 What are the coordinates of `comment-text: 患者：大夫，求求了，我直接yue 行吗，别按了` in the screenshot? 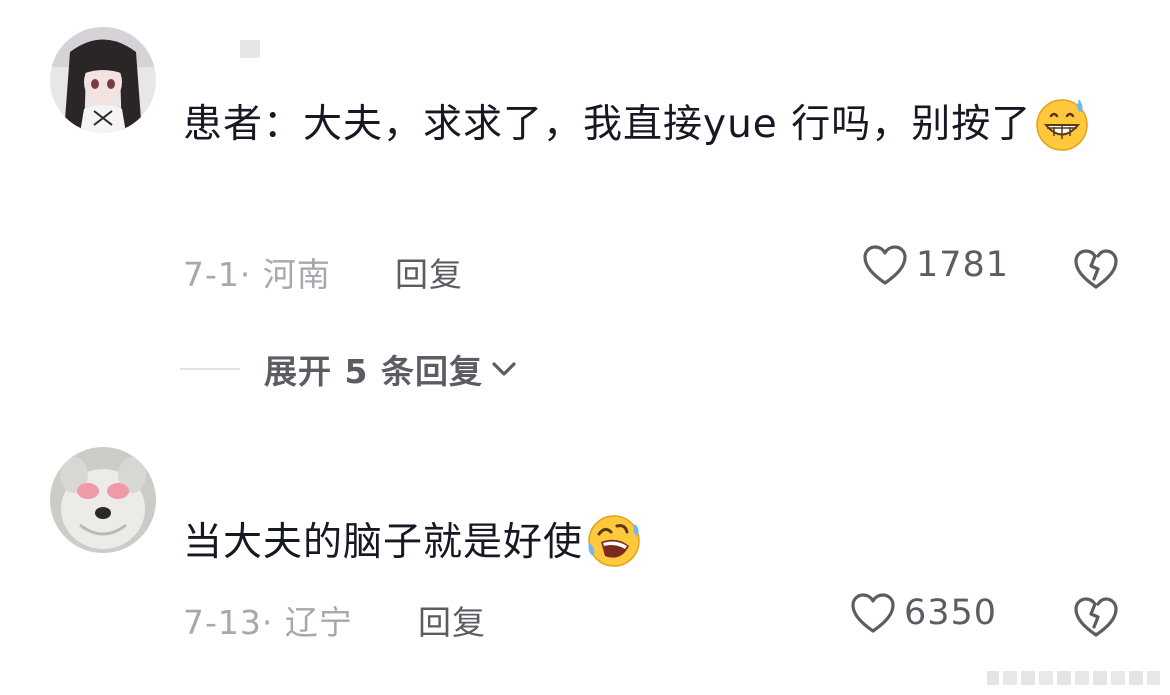 It's located at (643, 125).